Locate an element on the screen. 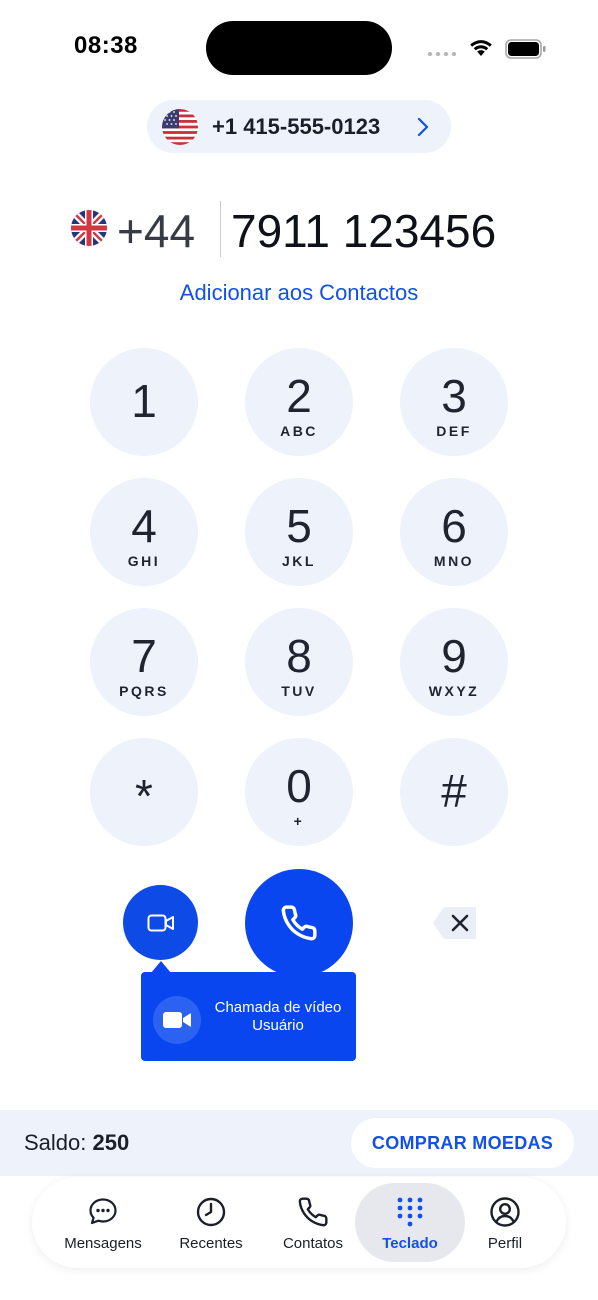  divider is located at coordinates (220, 229).